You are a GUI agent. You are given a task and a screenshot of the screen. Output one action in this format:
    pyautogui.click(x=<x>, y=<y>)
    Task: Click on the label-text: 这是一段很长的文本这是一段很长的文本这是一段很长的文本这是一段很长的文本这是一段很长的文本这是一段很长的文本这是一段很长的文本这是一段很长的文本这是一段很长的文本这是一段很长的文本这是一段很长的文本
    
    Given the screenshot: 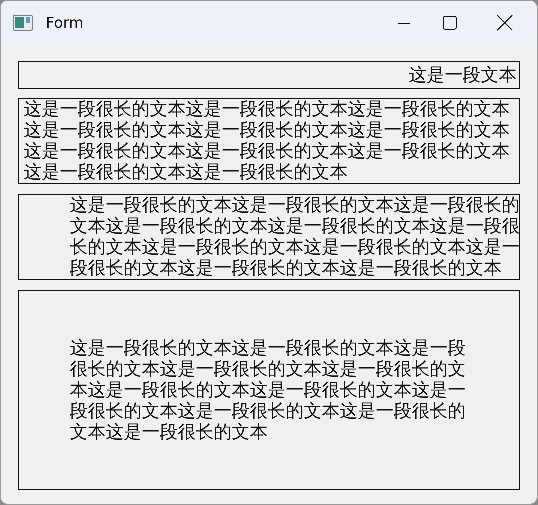 What is the action you would take?
    pyautogui.click(x=295, y=237)
    